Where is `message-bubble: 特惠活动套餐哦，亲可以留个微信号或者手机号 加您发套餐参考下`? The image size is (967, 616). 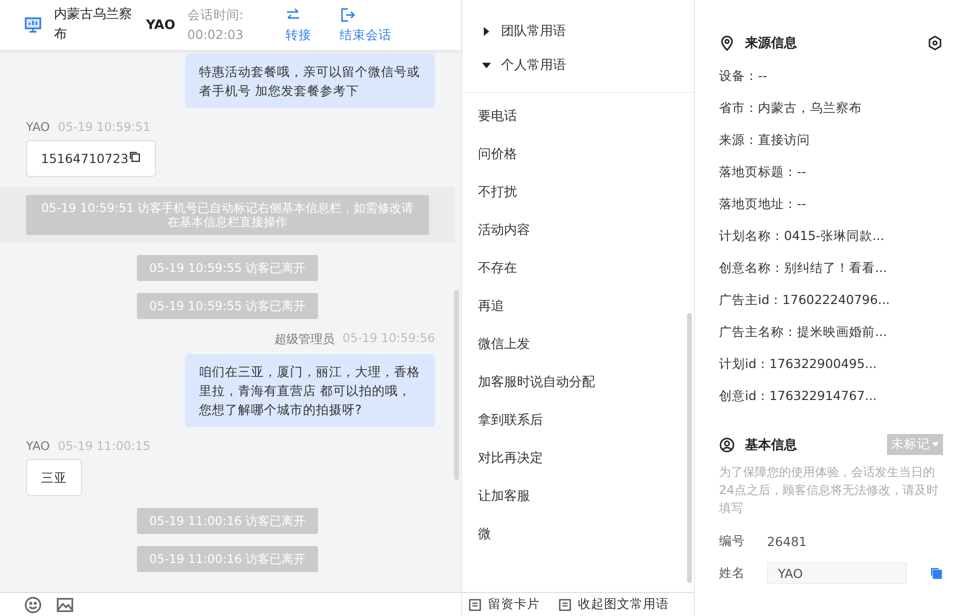
message-bubble: 特惠活动套餐哦，亲可以留个微信号或者手机号 加您发套餐参考下 is located at coordinates (310, 81).